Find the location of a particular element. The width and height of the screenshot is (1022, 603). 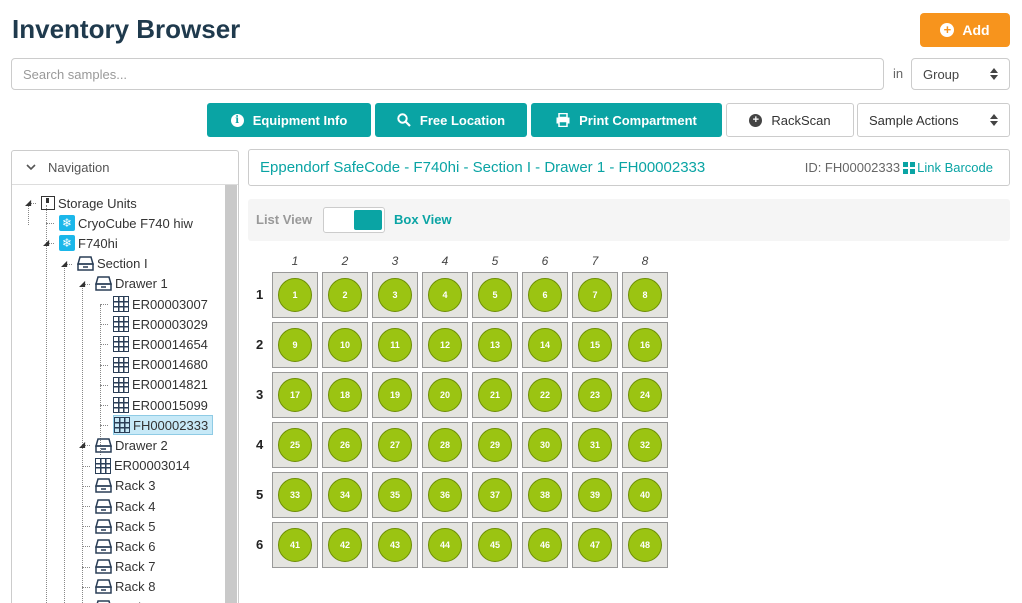

box-position: 19 is located at coordinates (395, 395).